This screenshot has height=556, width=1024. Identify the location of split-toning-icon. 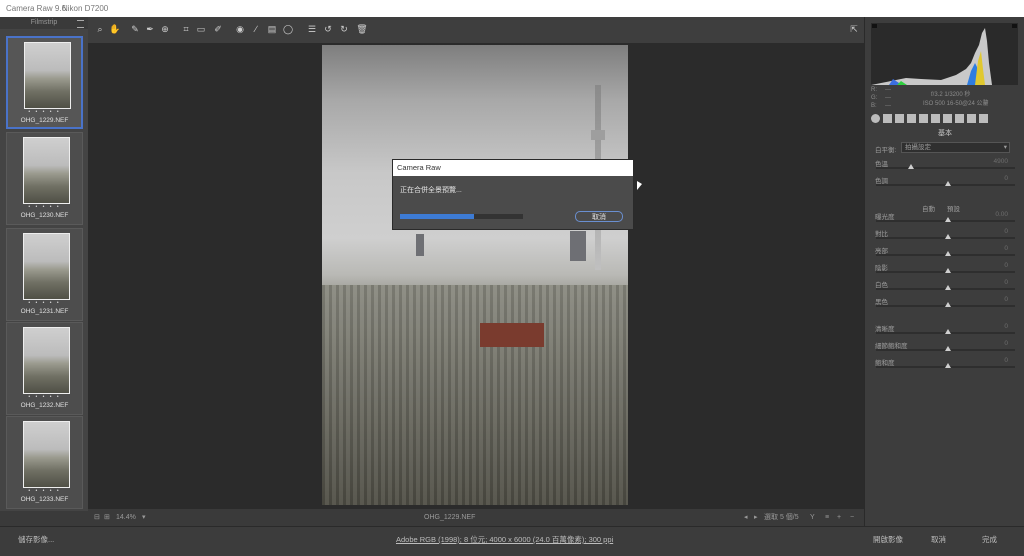
(923, 118).